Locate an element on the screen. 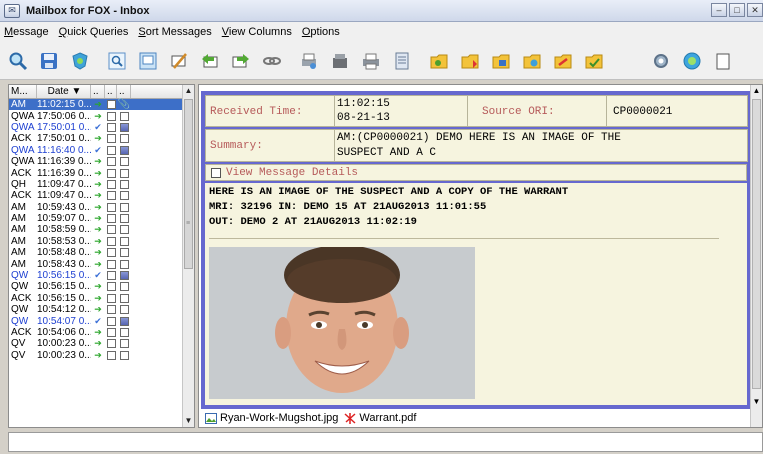 The image size is (763, 454). list-item: QH 11:09:47 0... ➔ is located at coordinates (96, 184).